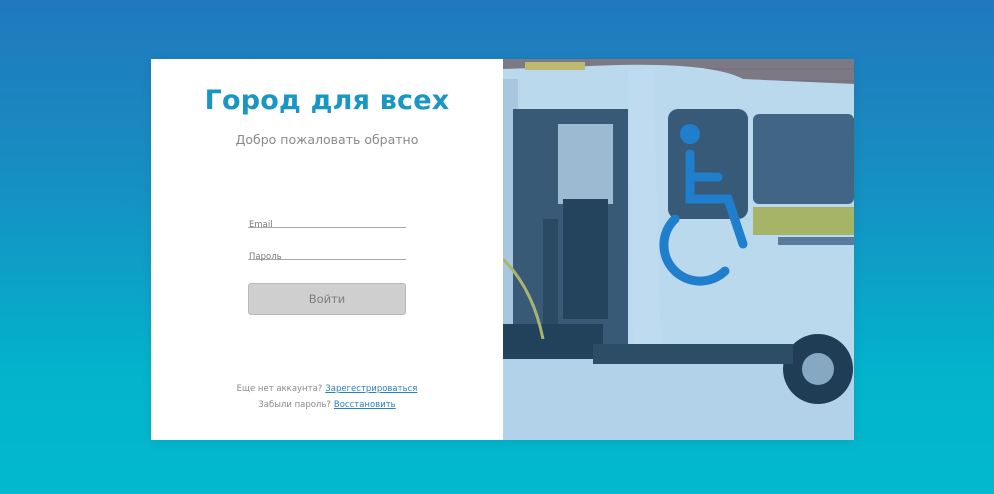 Image resolution: width=994 pixels, height=494 pixels. Describe the element at coordinates (279, 389) in the screenshot. I see `register-prompt: Еще нет аккаунта?` at that location.